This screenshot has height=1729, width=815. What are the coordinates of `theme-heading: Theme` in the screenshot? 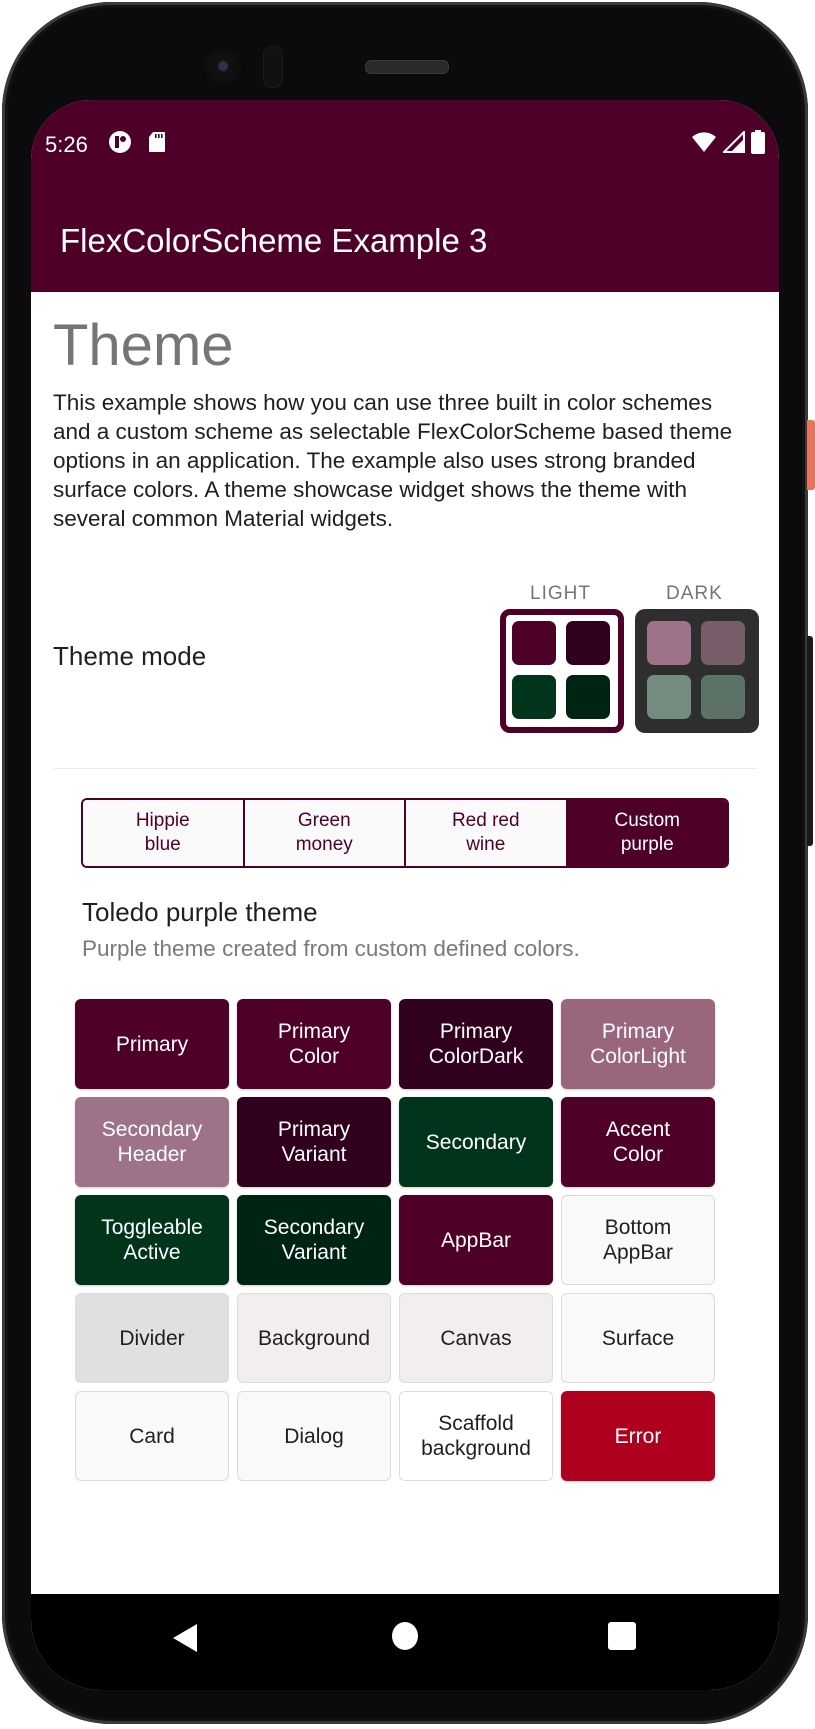 It's located at (143, 345).